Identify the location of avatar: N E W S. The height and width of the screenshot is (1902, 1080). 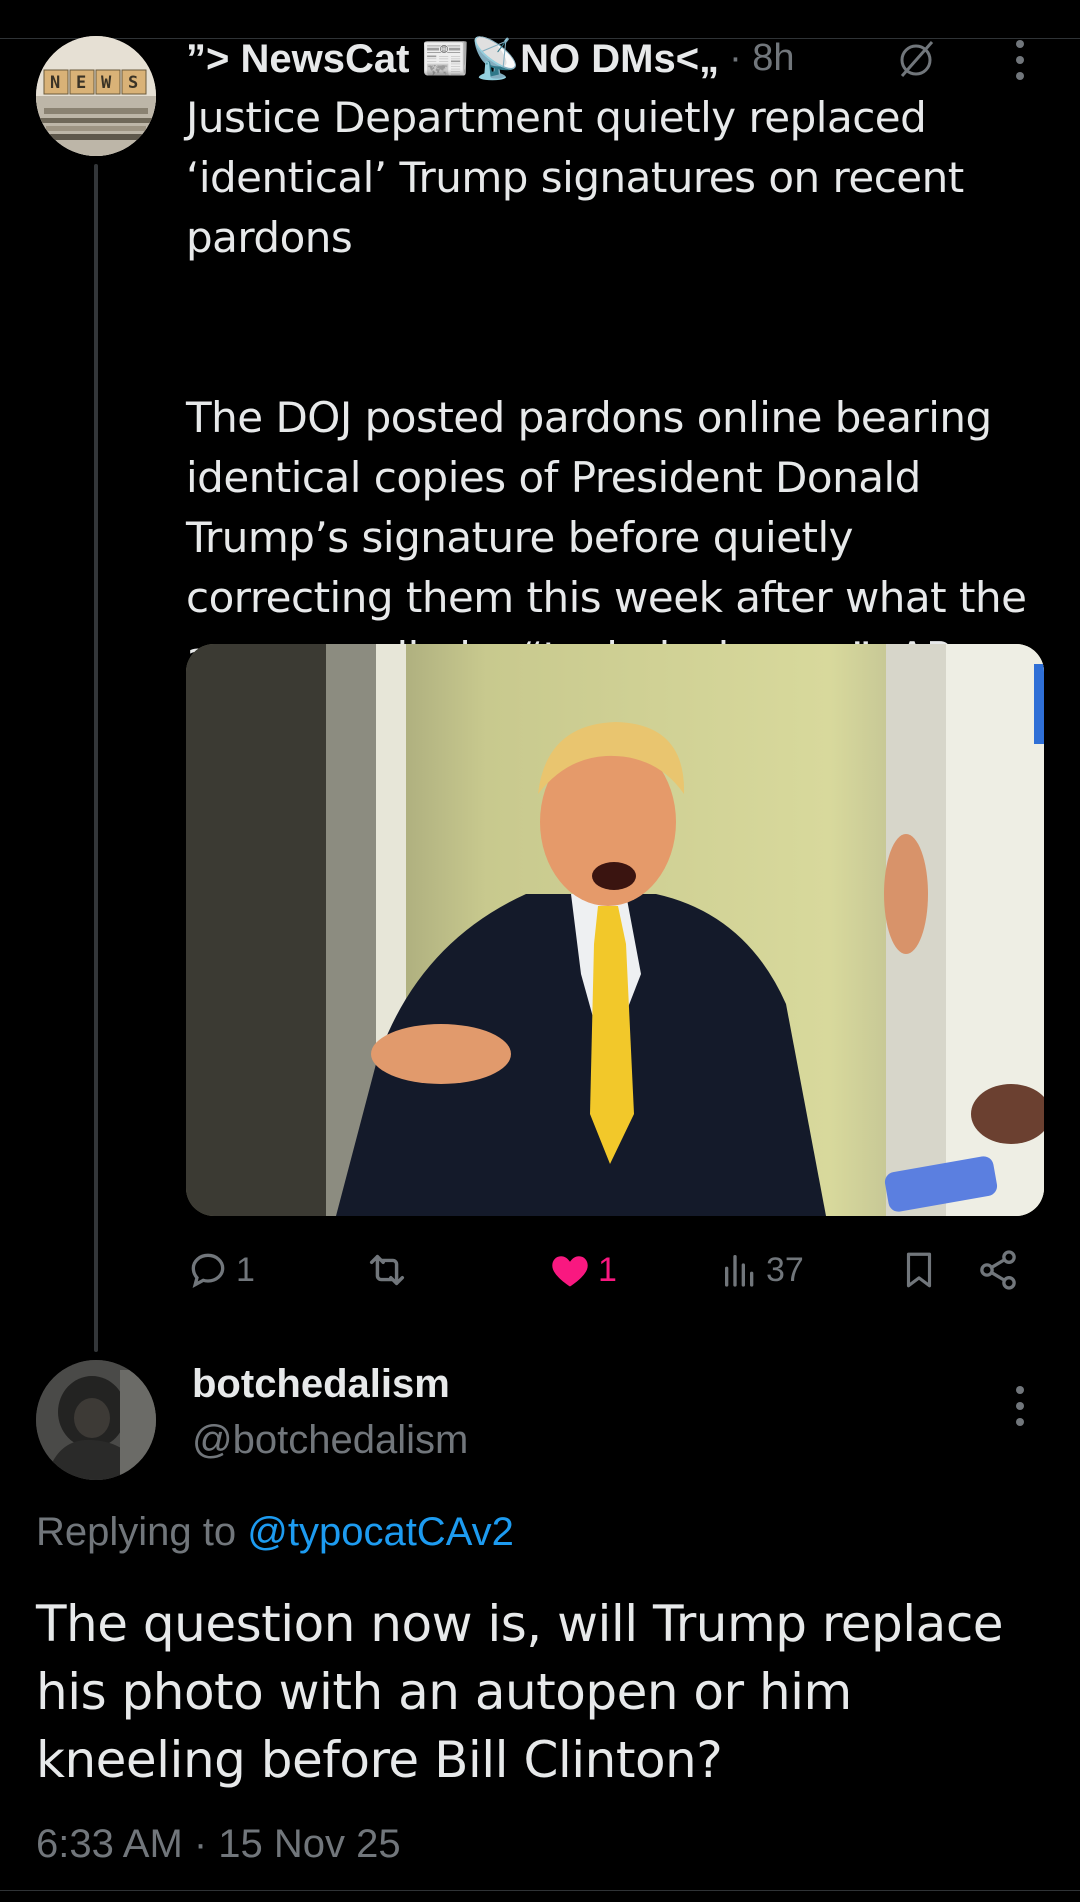
(96, 96).